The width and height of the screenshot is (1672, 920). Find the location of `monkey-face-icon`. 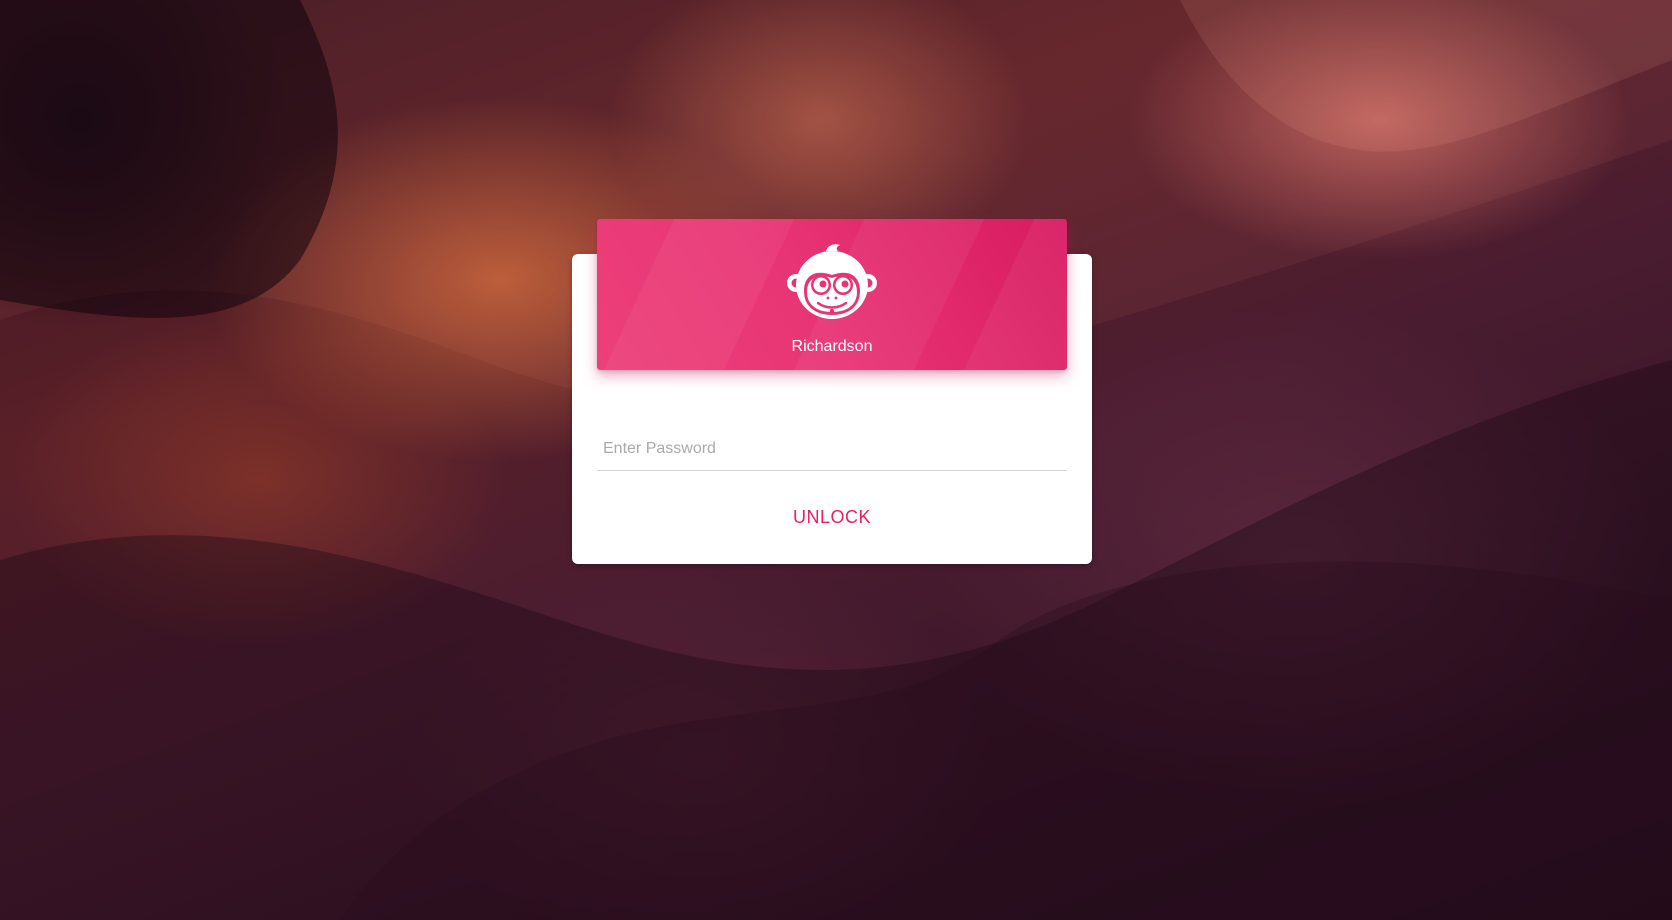

monkey-face-icon is located at coordinates (832, 281).